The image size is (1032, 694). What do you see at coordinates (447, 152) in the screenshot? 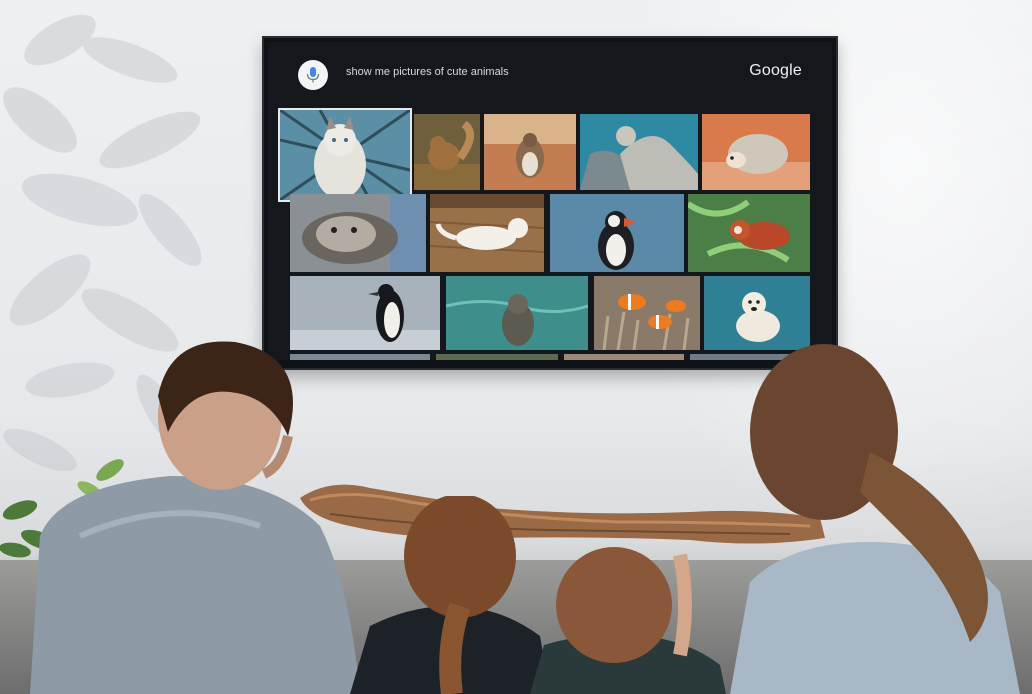
I see `photo-squirrel` at bounding box center [447, 152].